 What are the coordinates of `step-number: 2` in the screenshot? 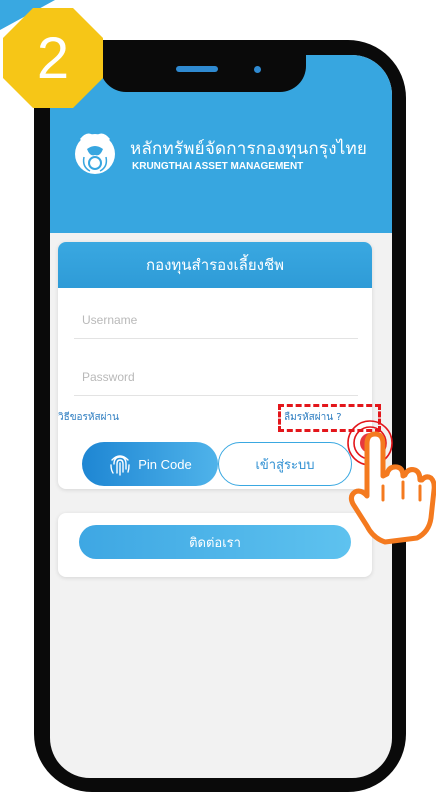 It's located at (53, 58).